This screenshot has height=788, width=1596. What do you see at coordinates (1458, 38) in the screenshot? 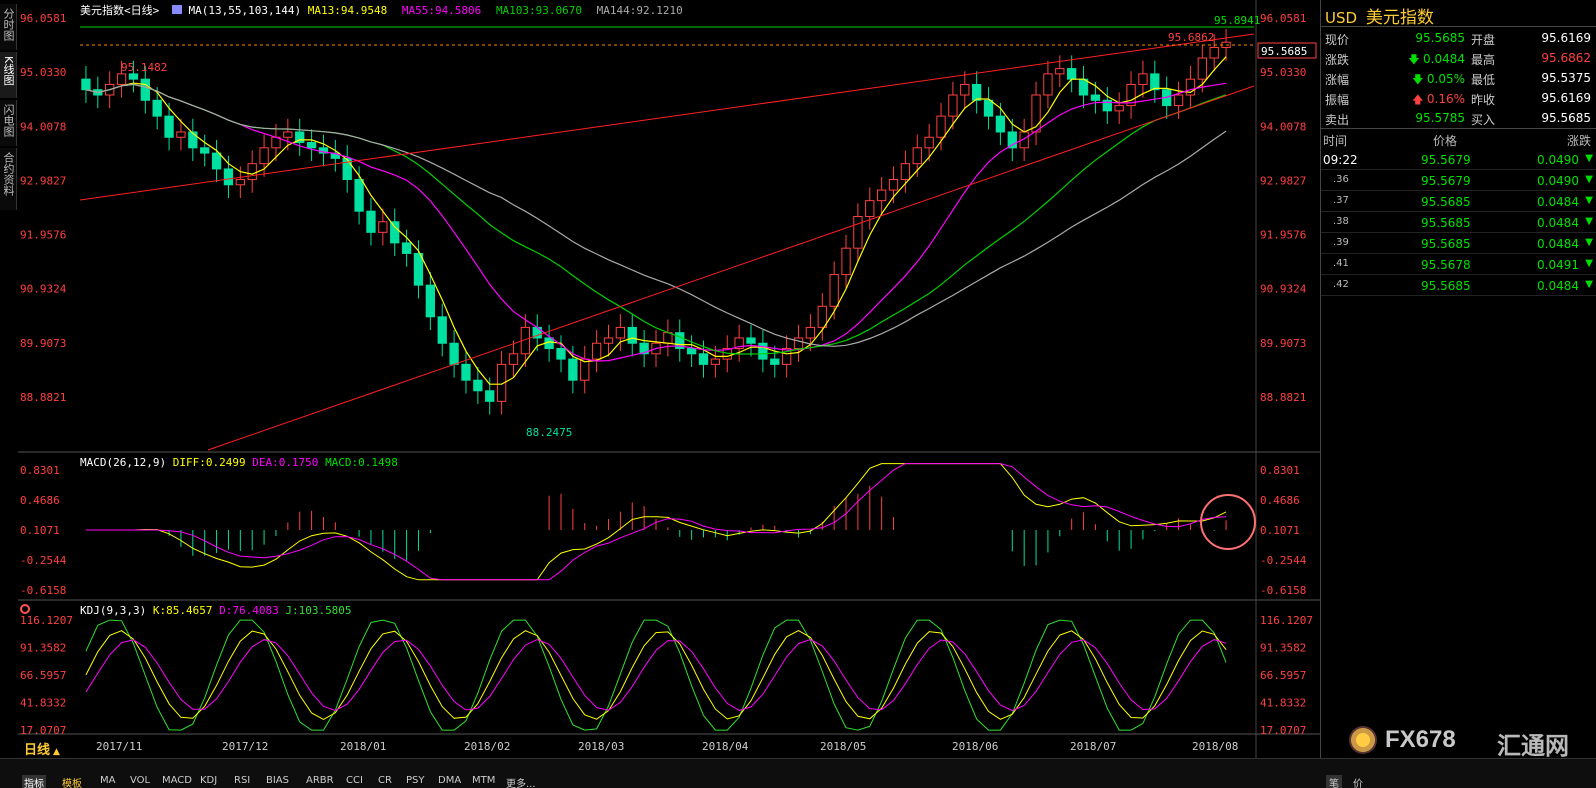
I see `quote-row: 现价 95.5685 开盘 95.6169` at bounding box center [1458, 38].